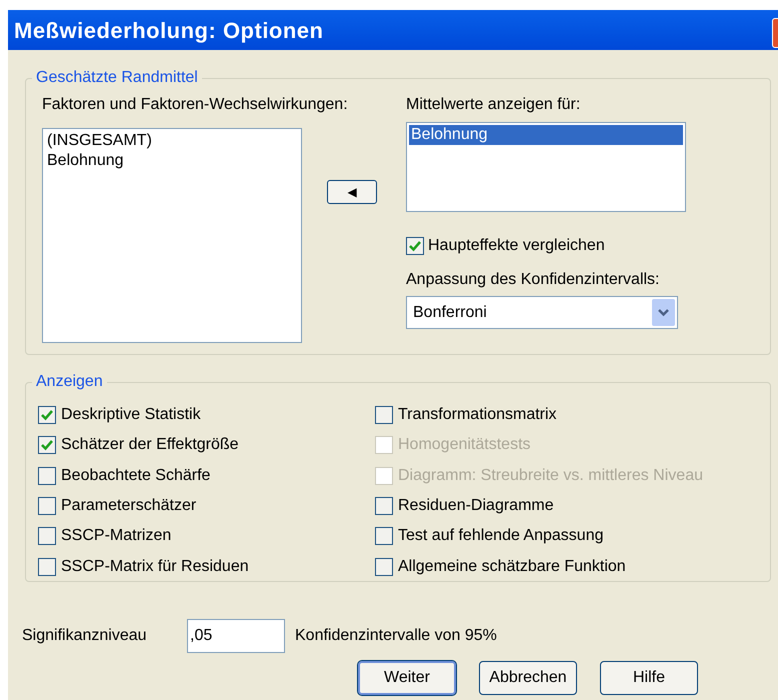 The width and height of the screenshot is (778, 700). I want to click on checkbox-label: Residuen-Diagramme, so click(476, 506).